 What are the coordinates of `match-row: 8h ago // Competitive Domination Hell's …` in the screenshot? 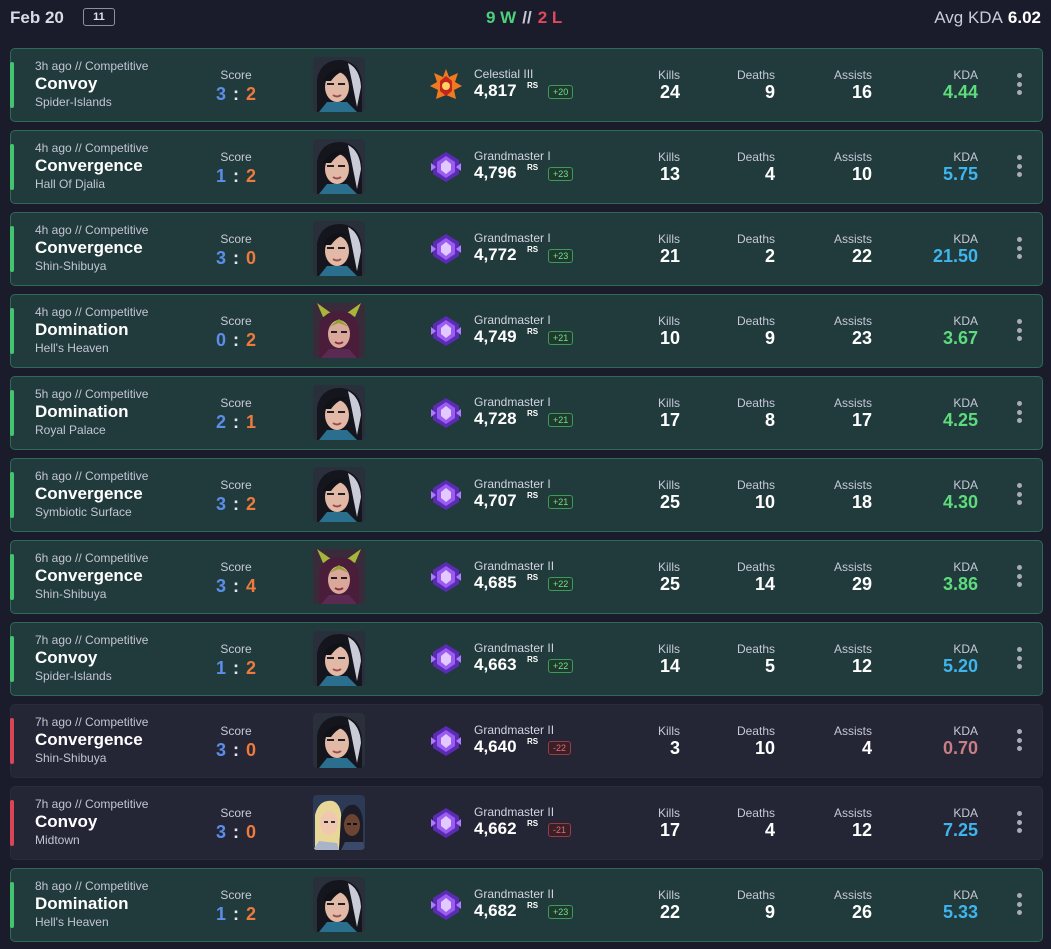 It's located at (526, 905).